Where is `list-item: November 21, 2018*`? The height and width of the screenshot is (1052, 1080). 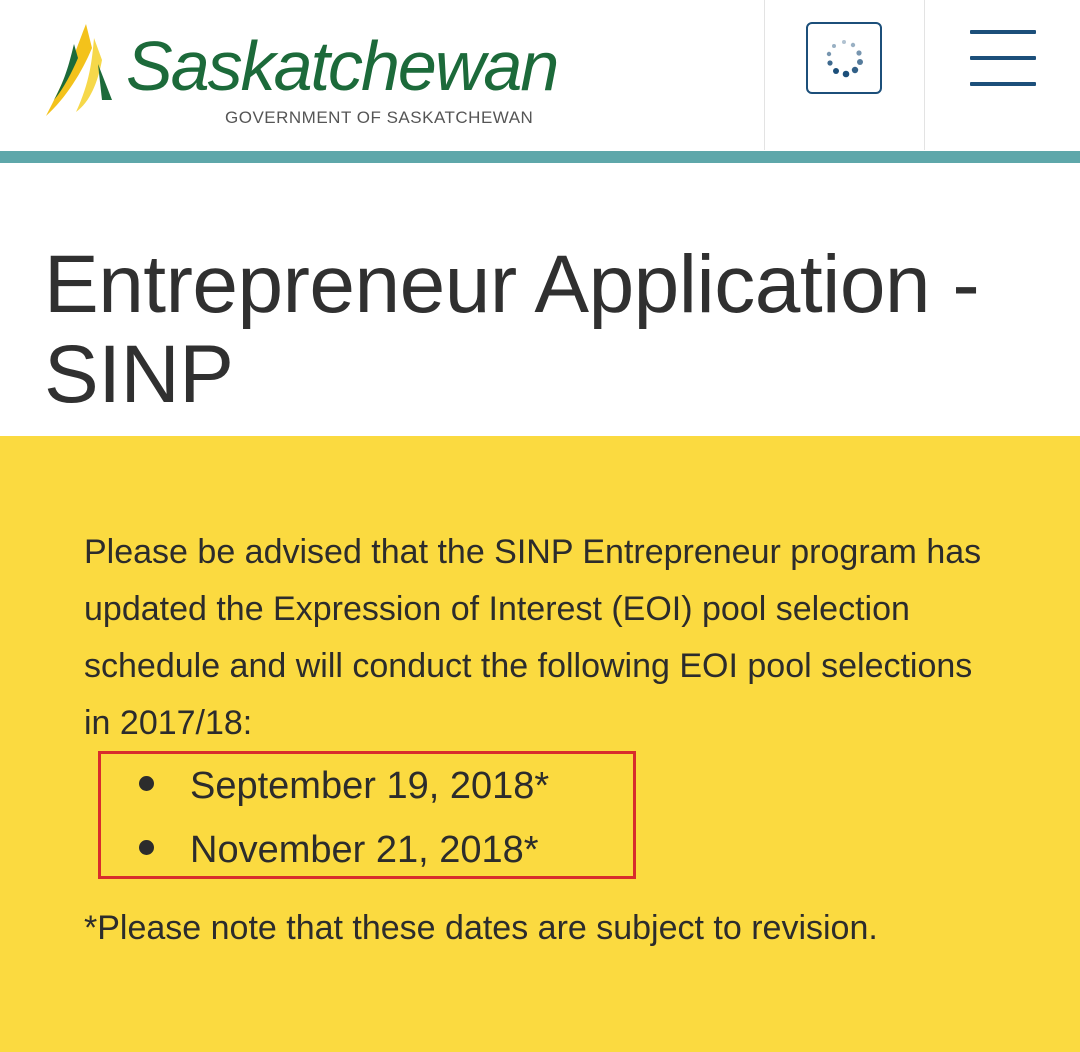 list-item: November 21, 2018* is located at coordinates (339, 850).